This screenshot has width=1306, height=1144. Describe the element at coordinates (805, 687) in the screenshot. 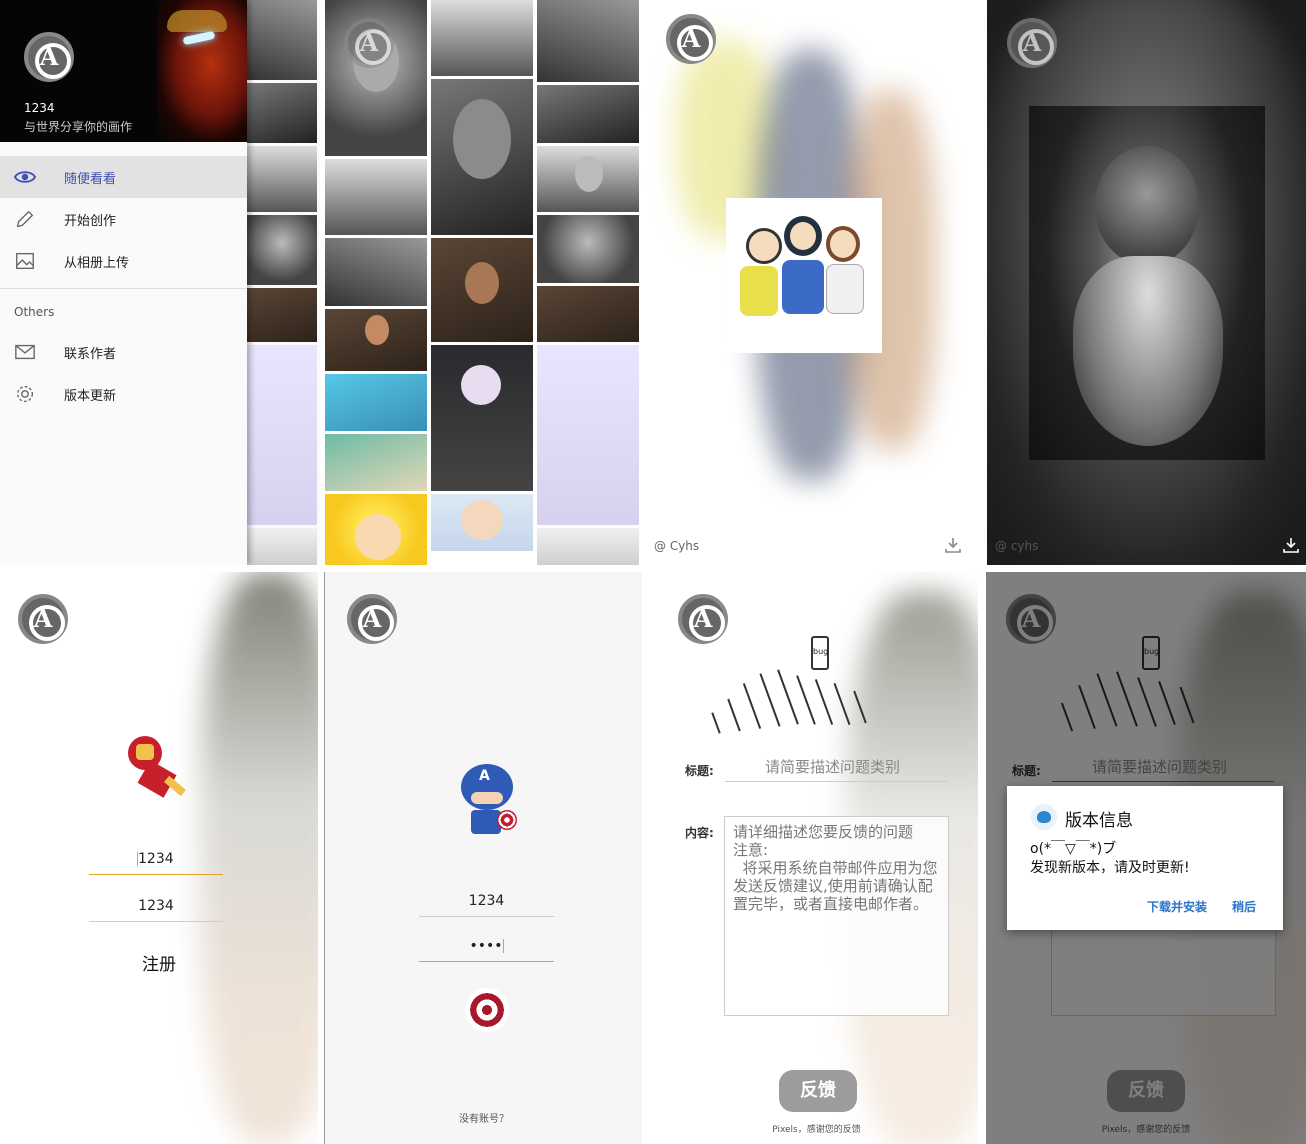

I see `bug-illustration: bug` at that location.